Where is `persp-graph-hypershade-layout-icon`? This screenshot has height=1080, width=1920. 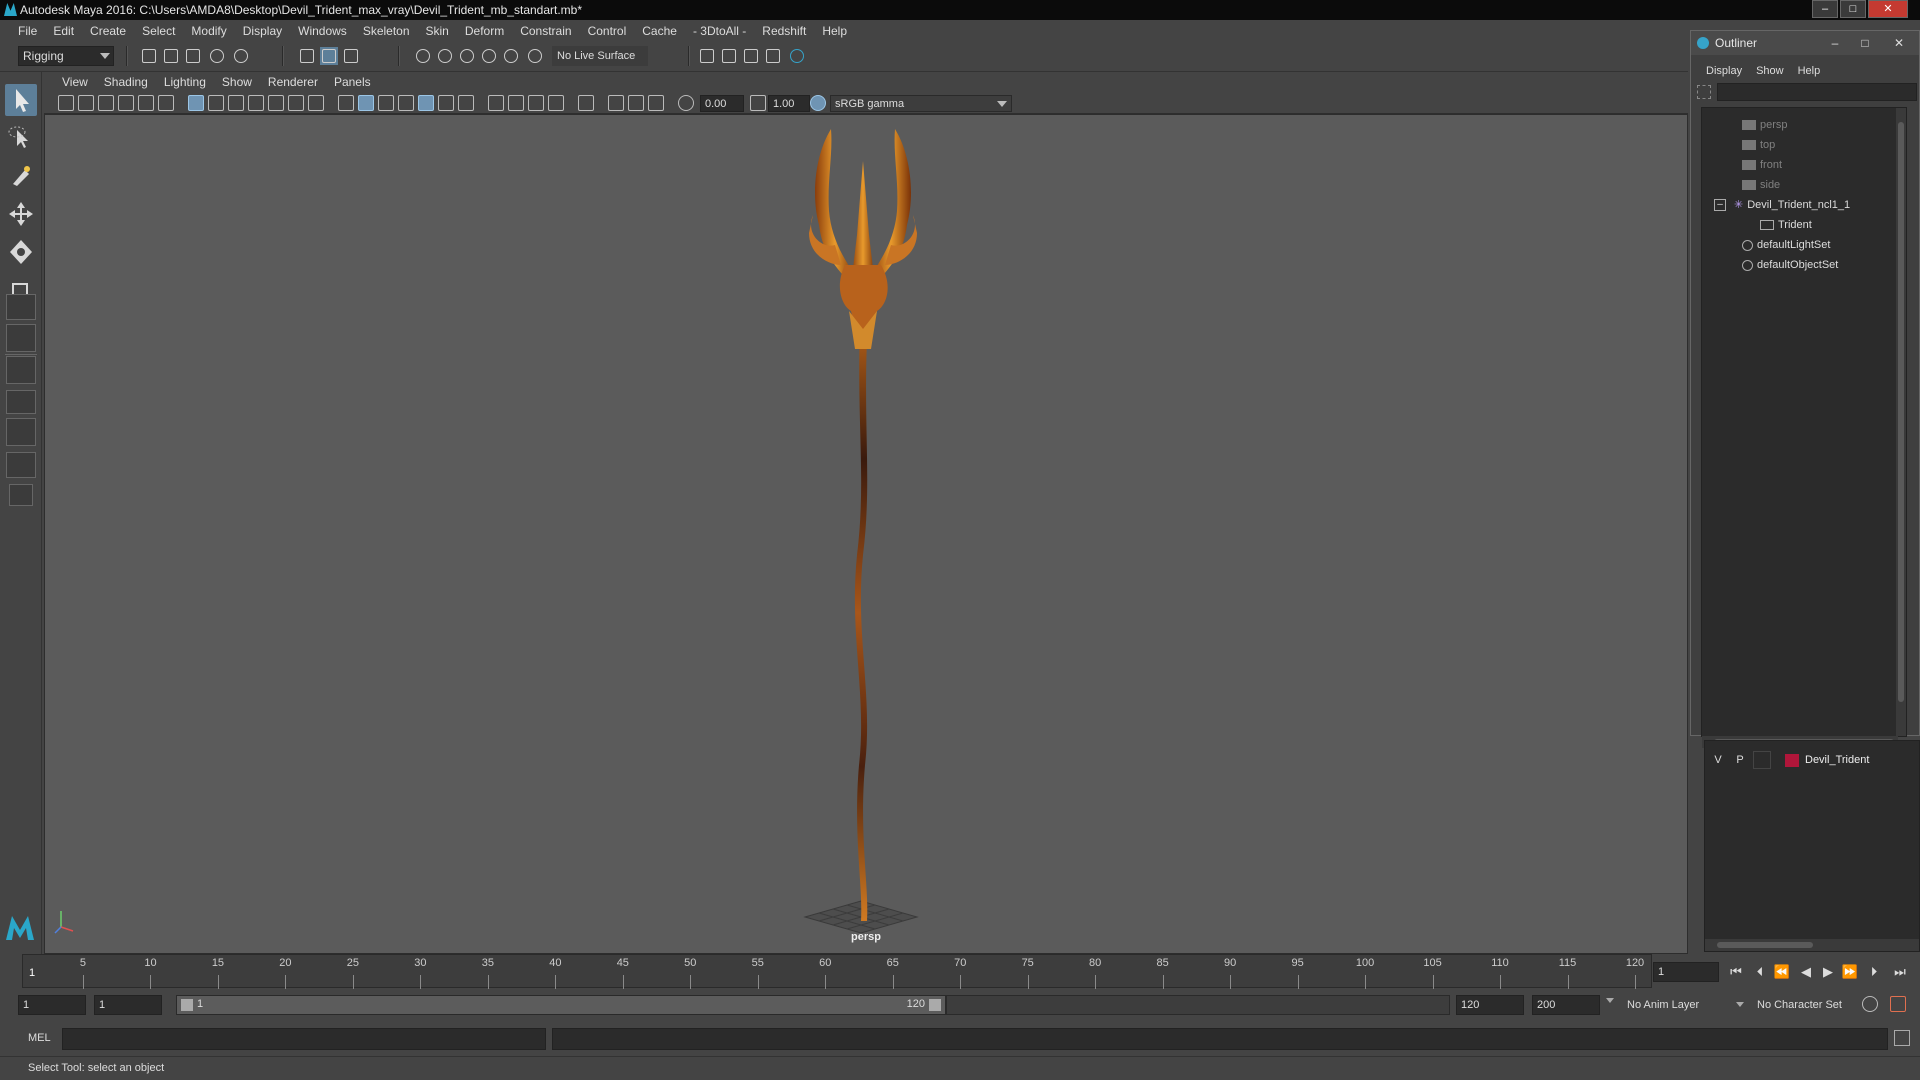
persp-graph-hypershade-layout-icon is located at coordinates (21, 465).